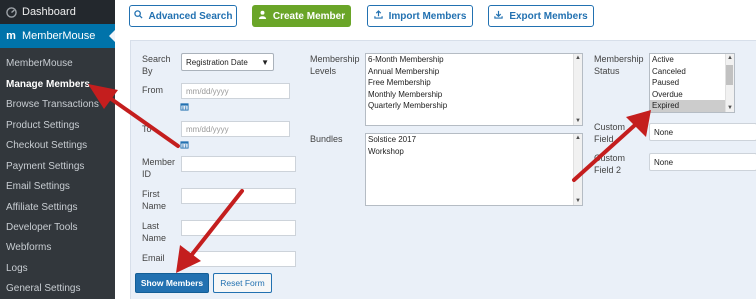 This screenshot has height=299, width=756. What do you see at coordinates (474, 95) in the screenshot?
I see `list-option: Monthly Membership` at bounding box center [474, 95].